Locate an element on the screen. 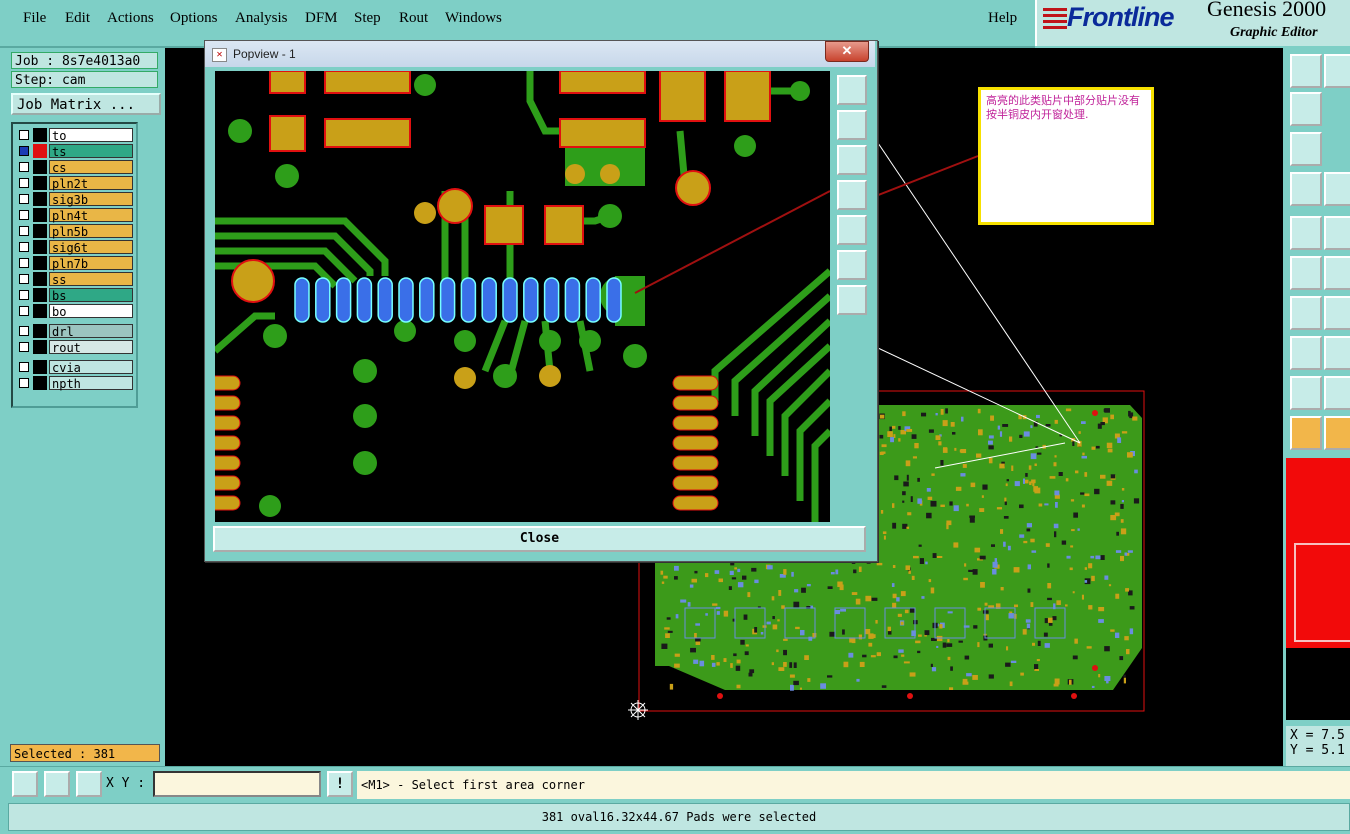  layer-name: ss is located at coordinates (91, 279).